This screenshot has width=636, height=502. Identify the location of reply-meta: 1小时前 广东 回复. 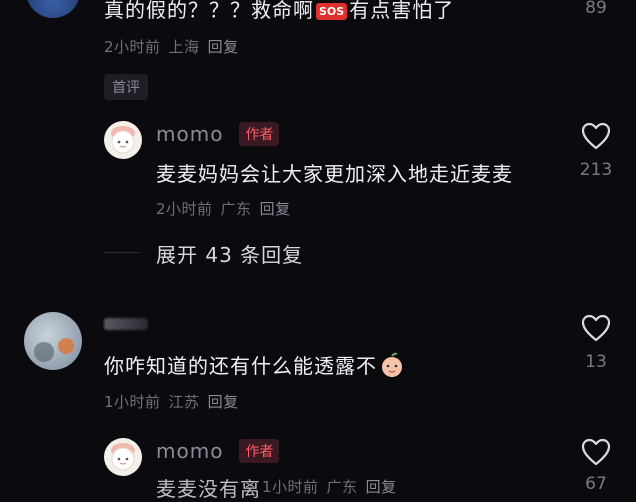
(329, 487).